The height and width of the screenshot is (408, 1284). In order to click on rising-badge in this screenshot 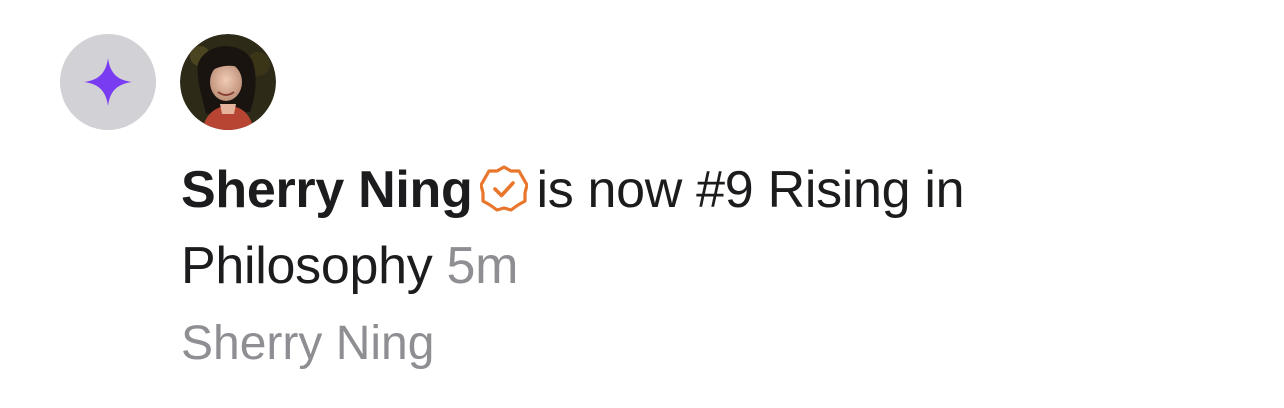, I will do `click(108, 82)`.